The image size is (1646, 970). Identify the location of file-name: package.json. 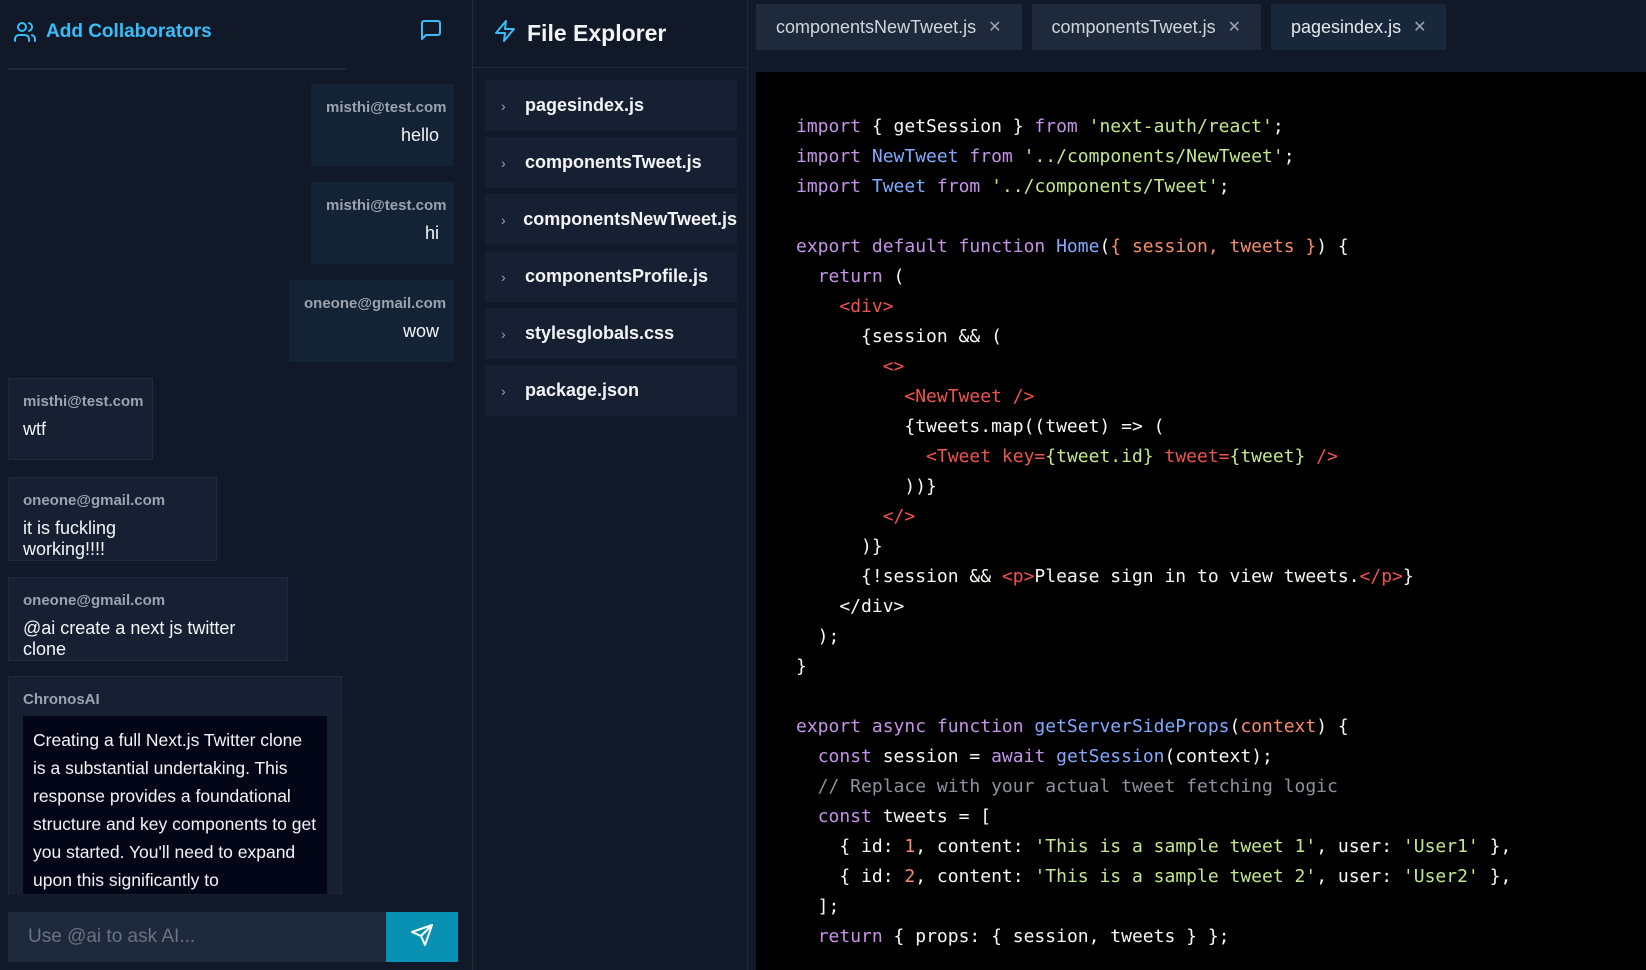
(582, 390).